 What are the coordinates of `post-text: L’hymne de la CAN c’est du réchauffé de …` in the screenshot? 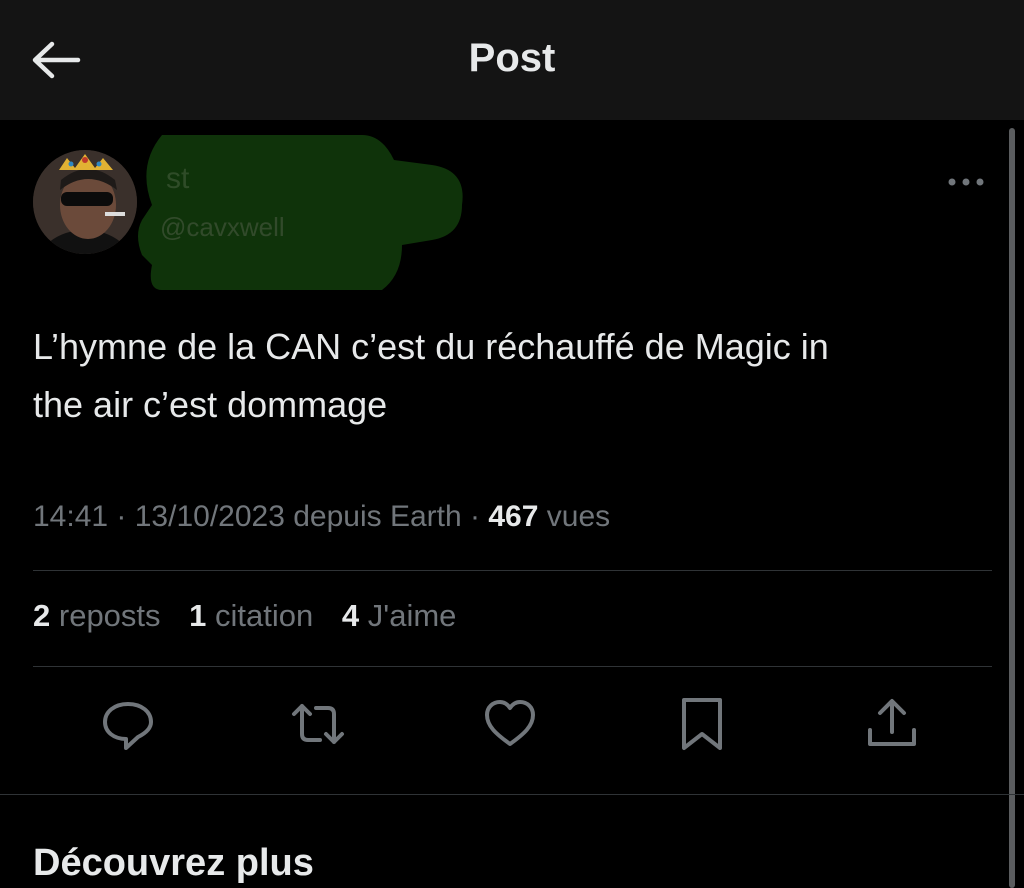 It's located at (503, 376).